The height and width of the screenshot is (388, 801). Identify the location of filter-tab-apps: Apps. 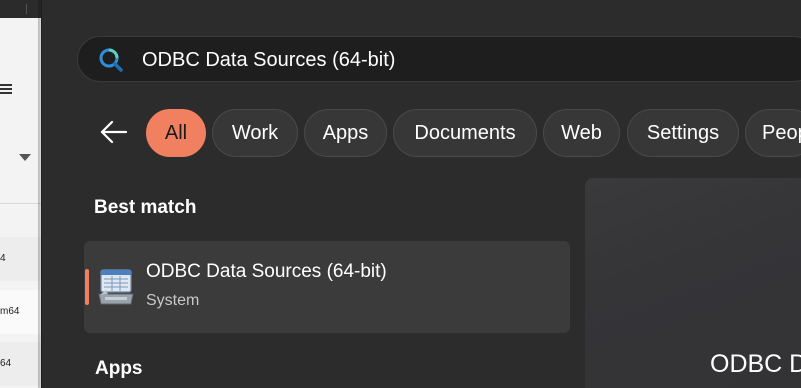
(345, 133).